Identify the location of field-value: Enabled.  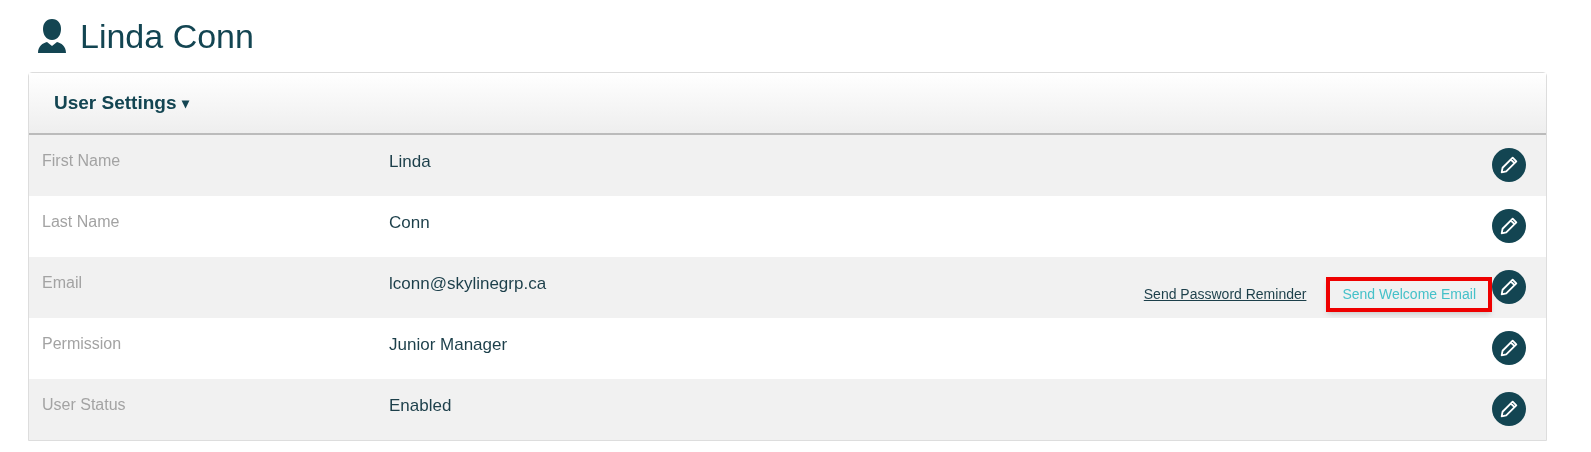
(420, 406).